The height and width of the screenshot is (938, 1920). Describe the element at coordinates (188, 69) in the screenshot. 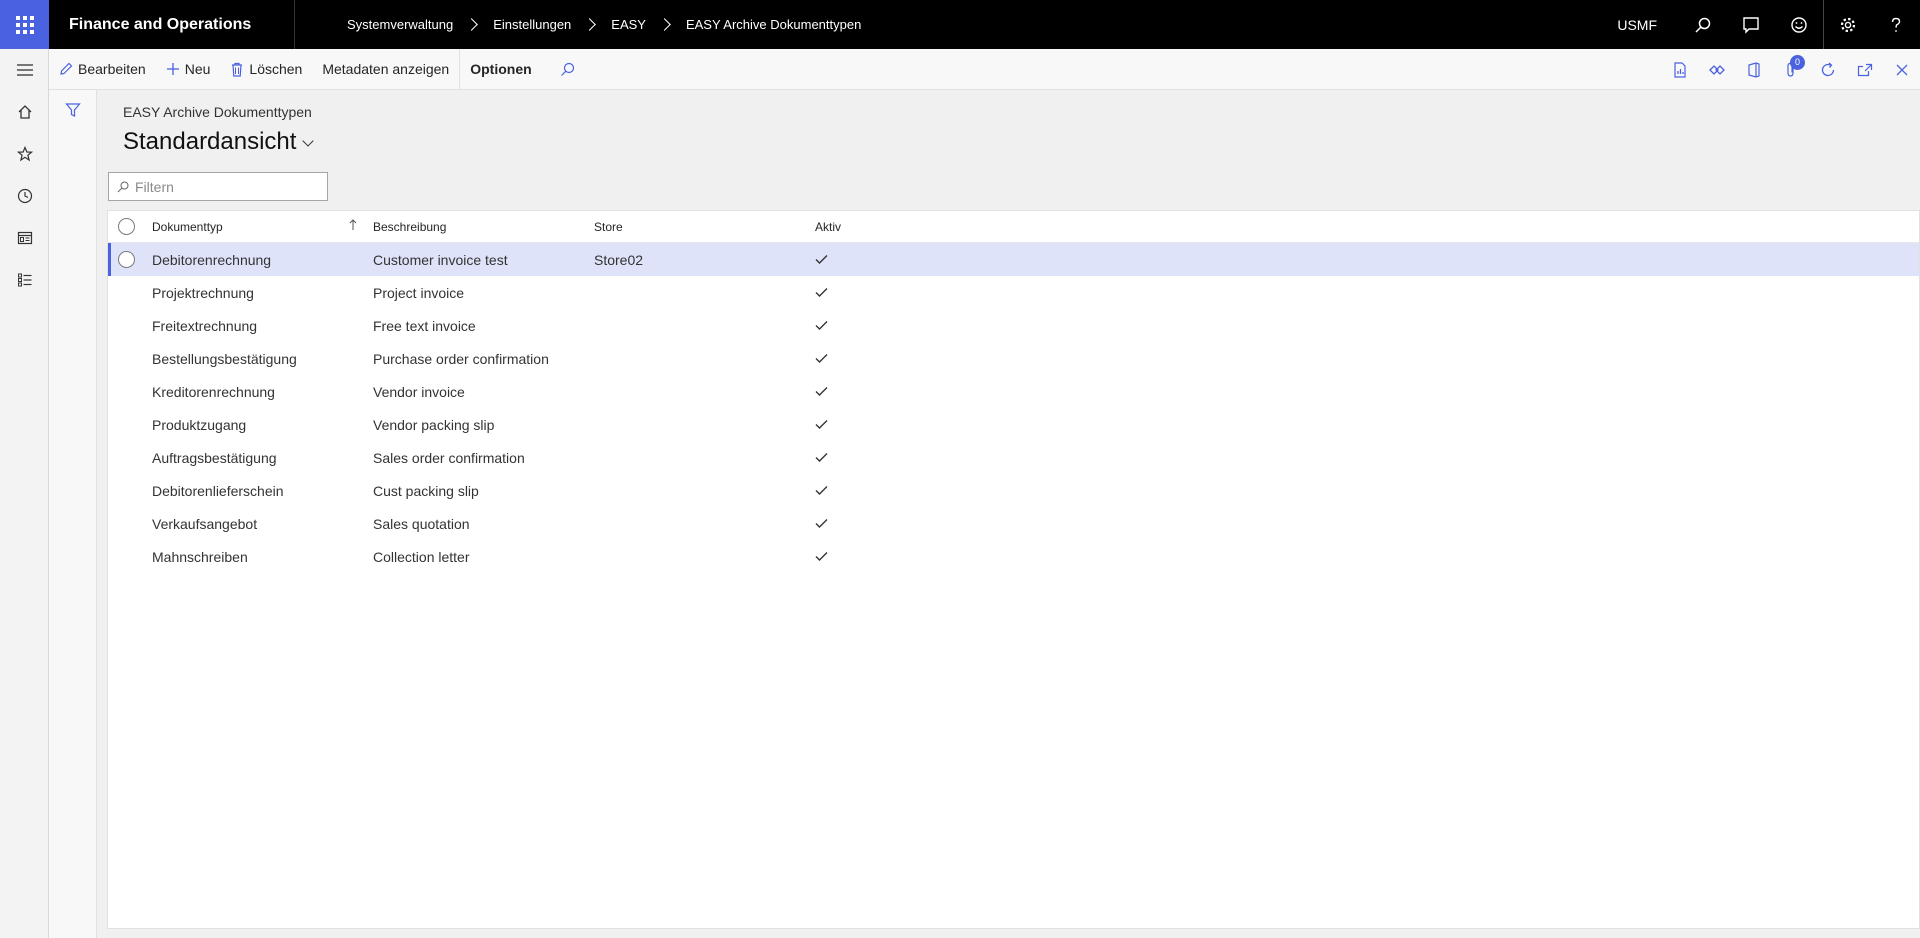

I see `new-button: Neu` at that location.